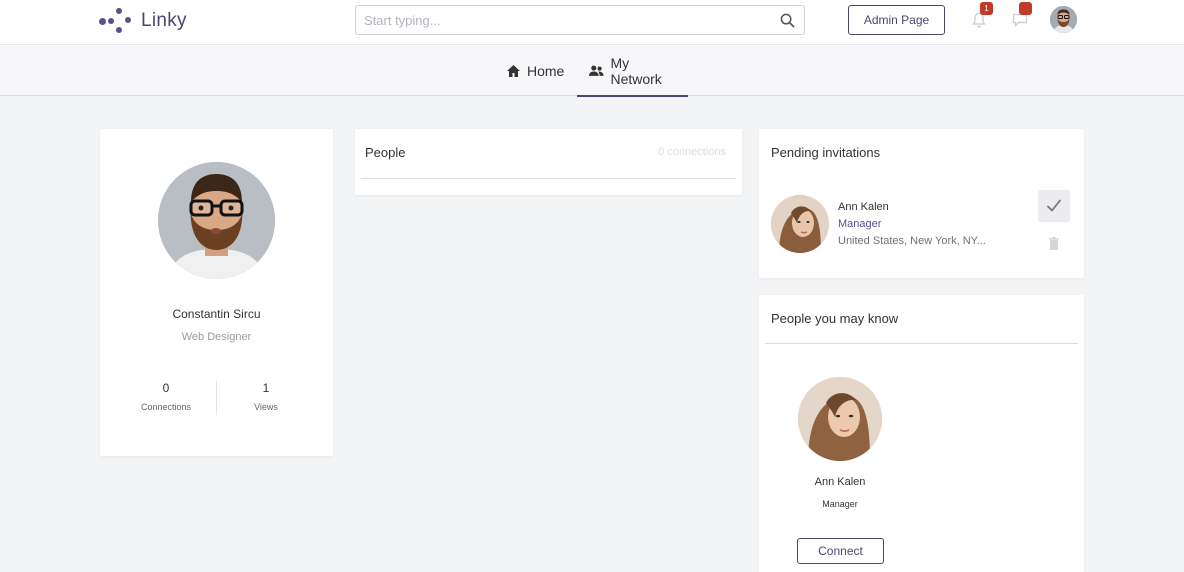 This screenshot has width=1184, height=572. I want to click on pending-title: Pending invitations, so click(826, 152).